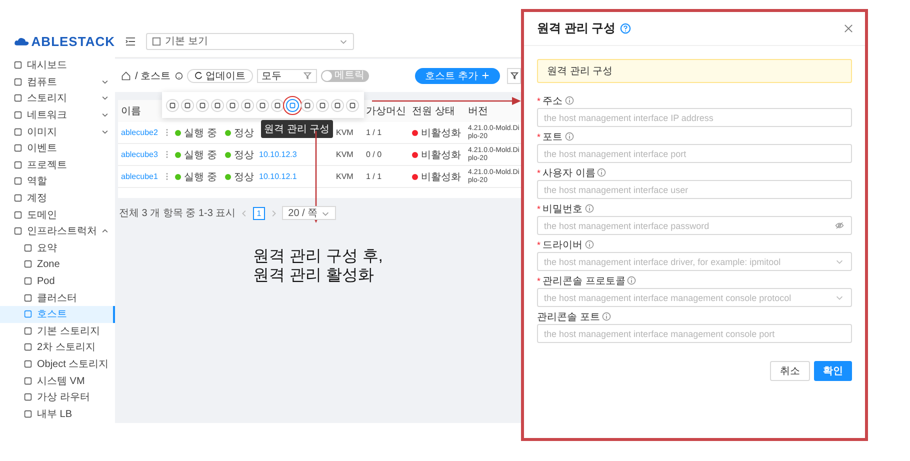 The image size is (910, 461). I want to click on input-field: the host management interface IP address, so click(694, 117).